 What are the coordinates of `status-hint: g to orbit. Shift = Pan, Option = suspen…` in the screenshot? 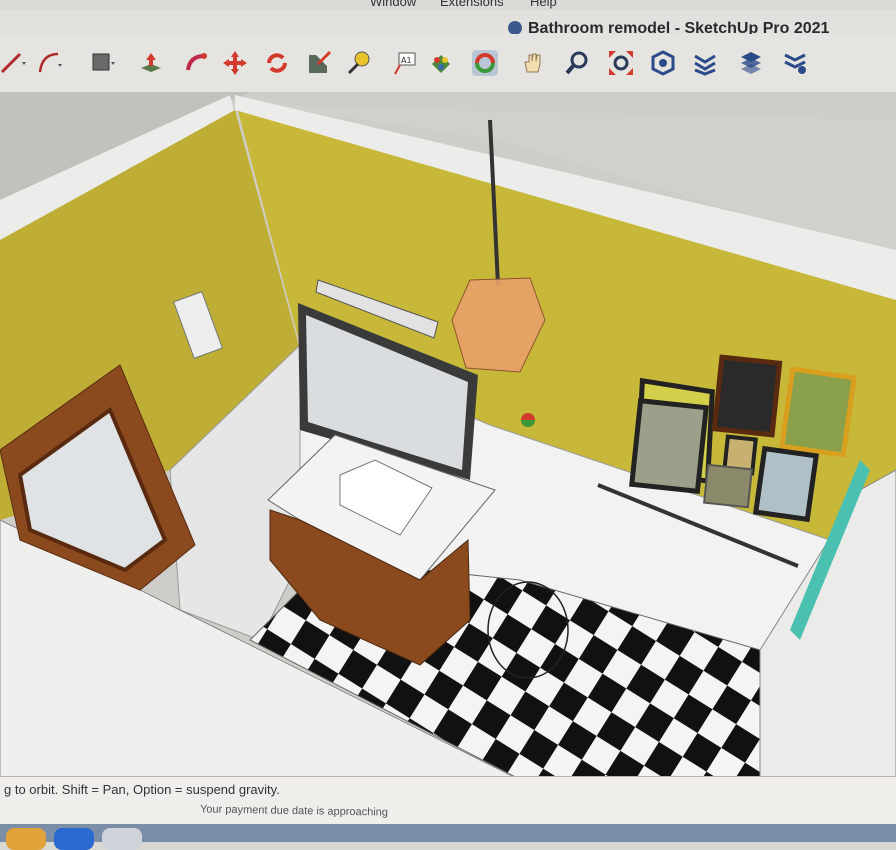 It's located at (142, 789).